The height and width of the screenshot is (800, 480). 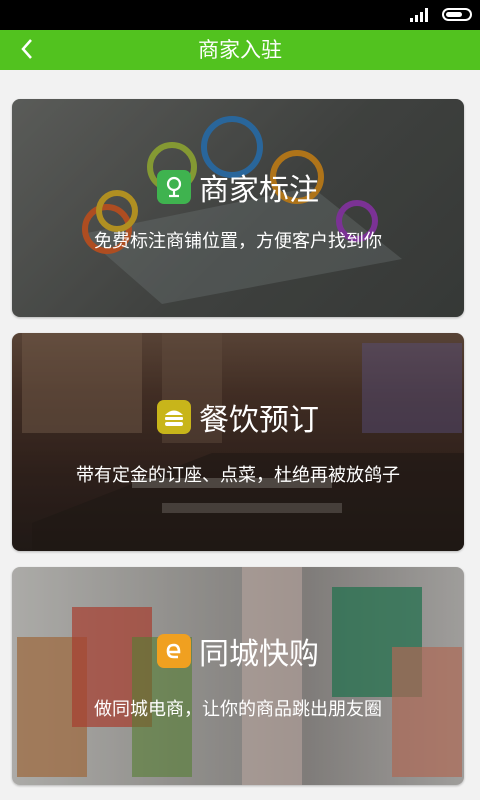 What do you see at coordinates (238, 709) in the screenshot?
I see `card-description: 做同城电商，让你的商品跳出朋友圈` at bounding box center [238, 709].